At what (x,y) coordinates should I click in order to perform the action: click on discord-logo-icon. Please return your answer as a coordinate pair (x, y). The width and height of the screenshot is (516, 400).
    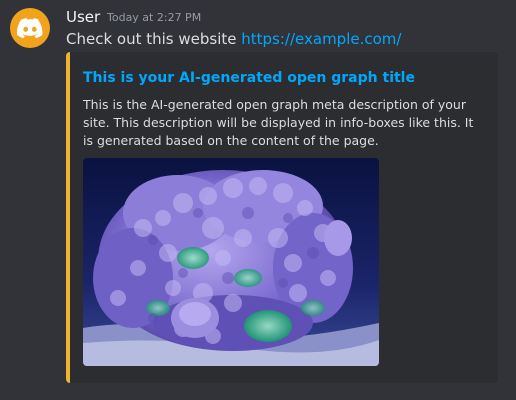
    Looking at the image, I should click on (30, 28).